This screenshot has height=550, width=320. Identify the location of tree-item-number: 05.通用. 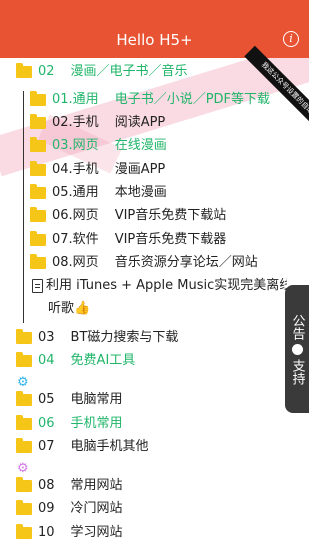
(75, 192).